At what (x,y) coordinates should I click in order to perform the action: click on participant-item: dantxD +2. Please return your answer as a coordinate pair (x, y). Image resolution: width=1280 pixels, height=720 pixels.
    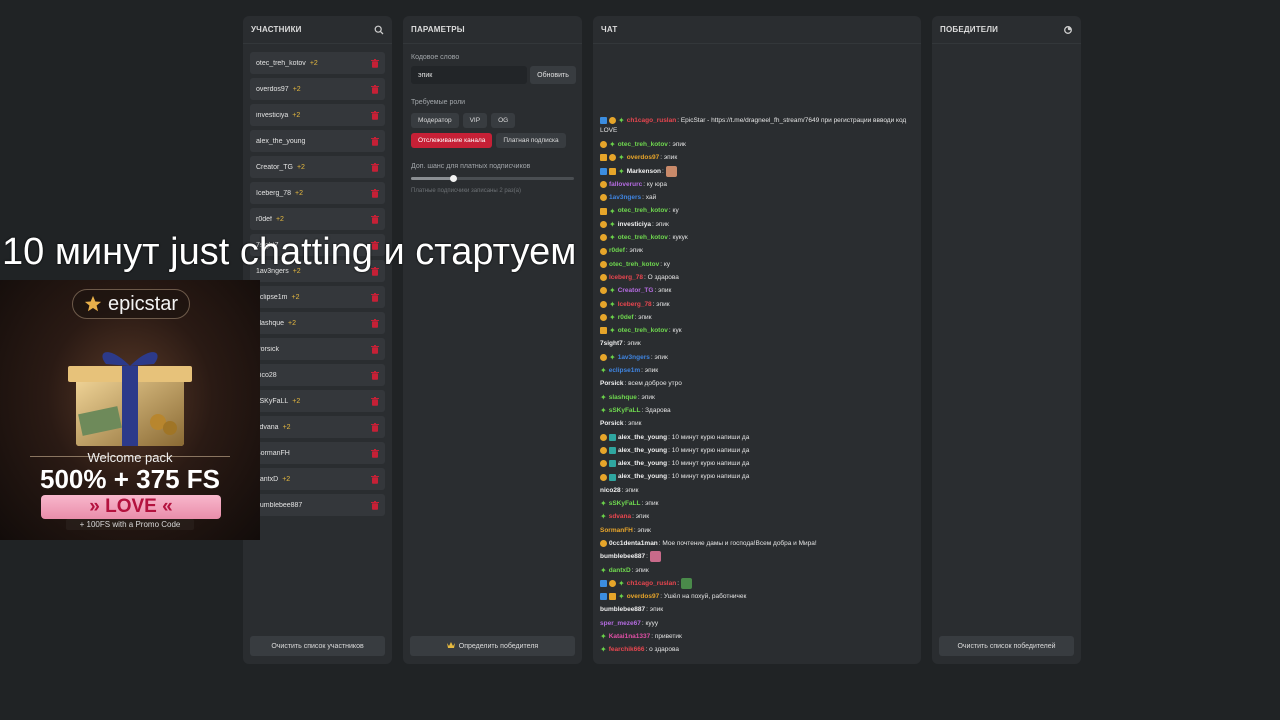
    Looking at the image, I should click on (317, 479).